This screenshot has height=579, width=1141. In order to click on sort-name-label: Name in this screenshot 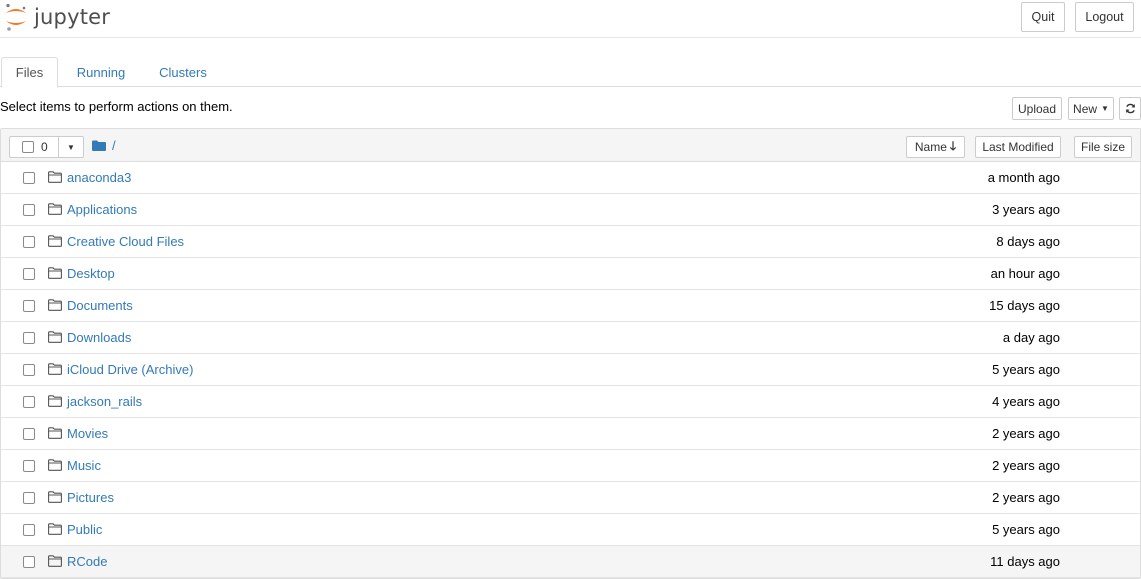, I will do `click(930, 147)`.